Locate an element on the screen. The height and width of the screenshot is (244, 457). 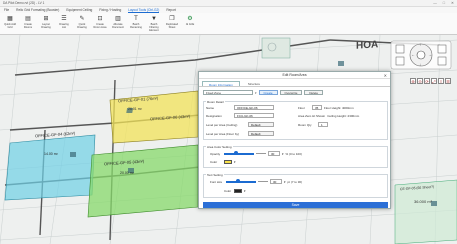
list-icon: ☰ is located at coordinates (64, 19).